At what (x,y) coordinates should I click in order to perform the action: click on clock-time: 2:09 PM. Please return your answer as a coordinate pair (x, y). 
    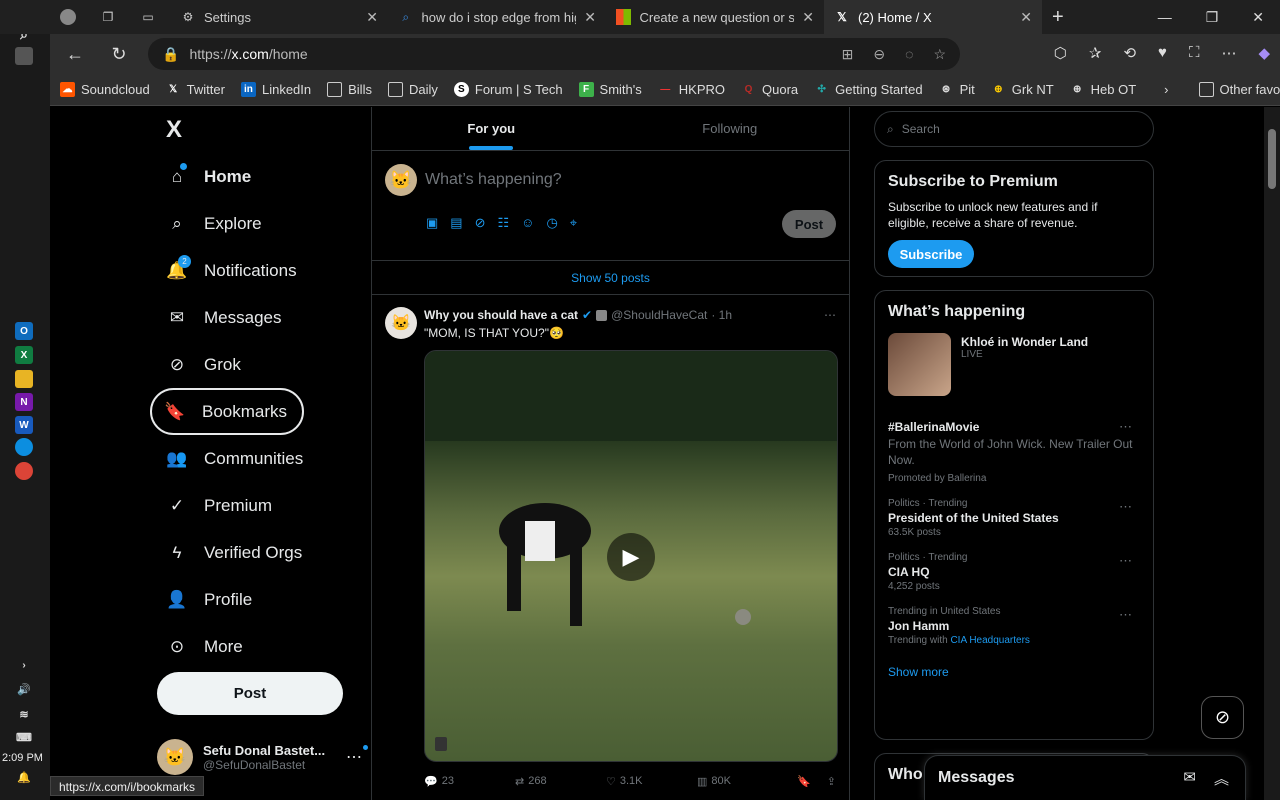
    Looking at the image, I should click on (22, 758).